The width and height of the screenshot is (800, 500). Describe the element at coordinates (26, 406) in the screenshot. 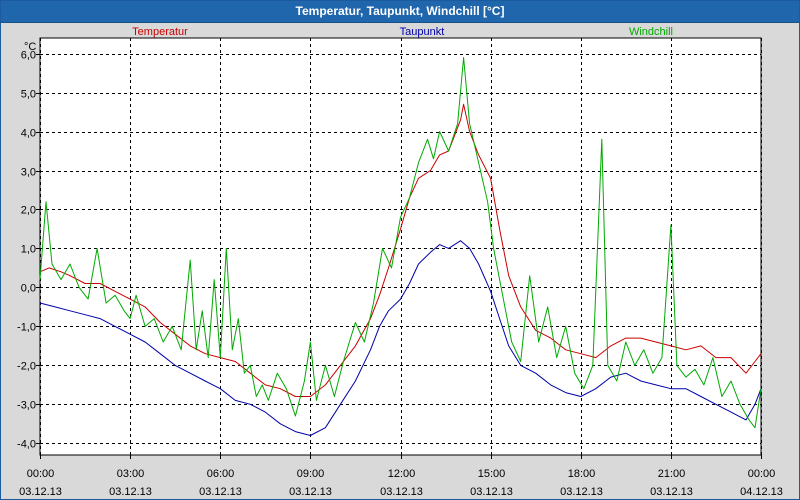

I see `y-tick-label: -3,0` at that location.